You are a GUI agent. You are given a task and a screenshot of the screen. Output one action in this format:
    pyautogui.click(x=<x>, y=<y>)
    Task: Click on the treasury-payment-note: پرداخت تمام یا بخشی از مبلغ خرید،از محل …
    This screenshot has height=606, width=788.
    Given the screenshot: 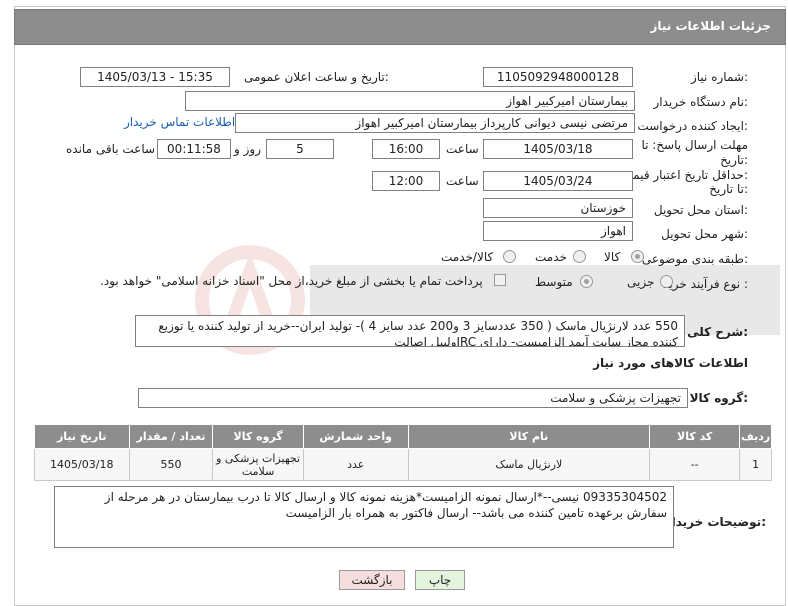 What is the action you would take?
    pyautogui.click(x=291, y=281)
    